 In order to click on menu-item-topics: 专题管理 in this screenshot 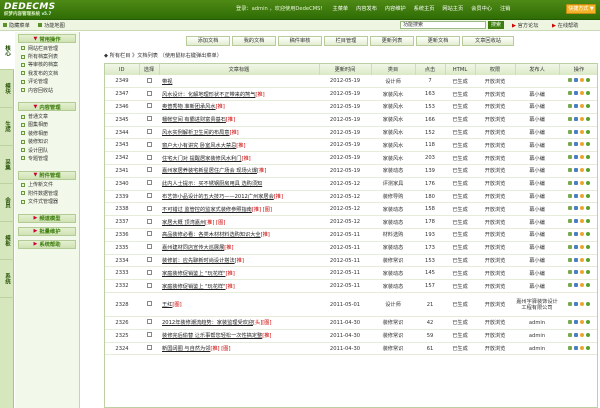, I will do `click(47, 158)`.